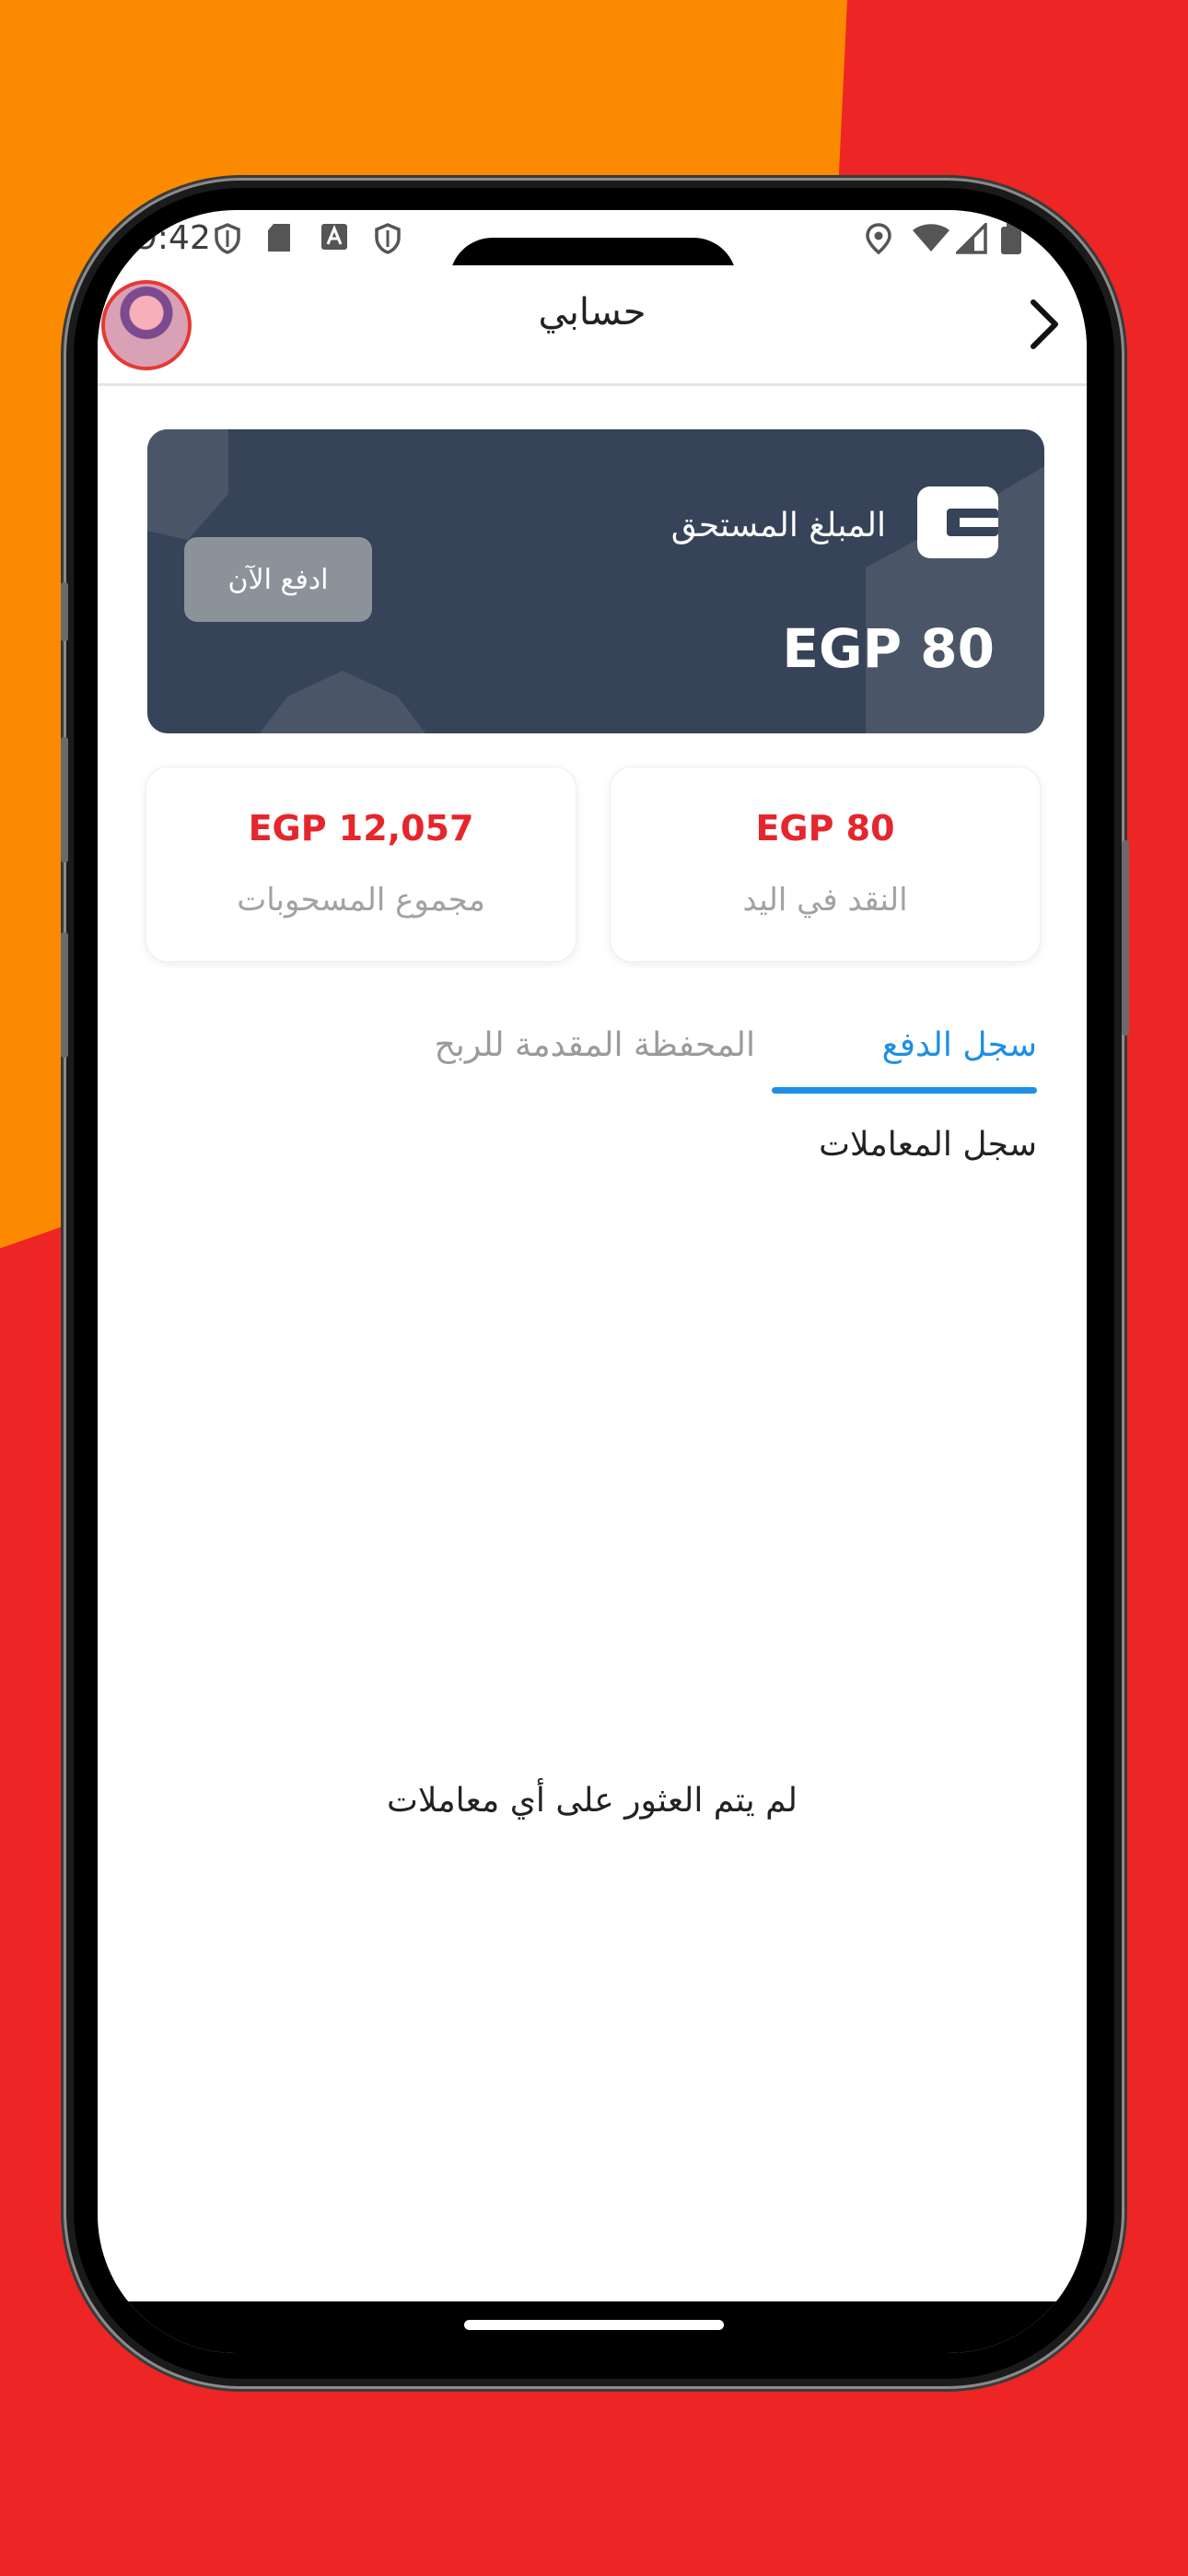 The width and height of the screenshot is (1188, 2576). What do you see at coordinates (1125, 938) in the screenshot?
I see `power-button` at bounding box center [1125, 938].